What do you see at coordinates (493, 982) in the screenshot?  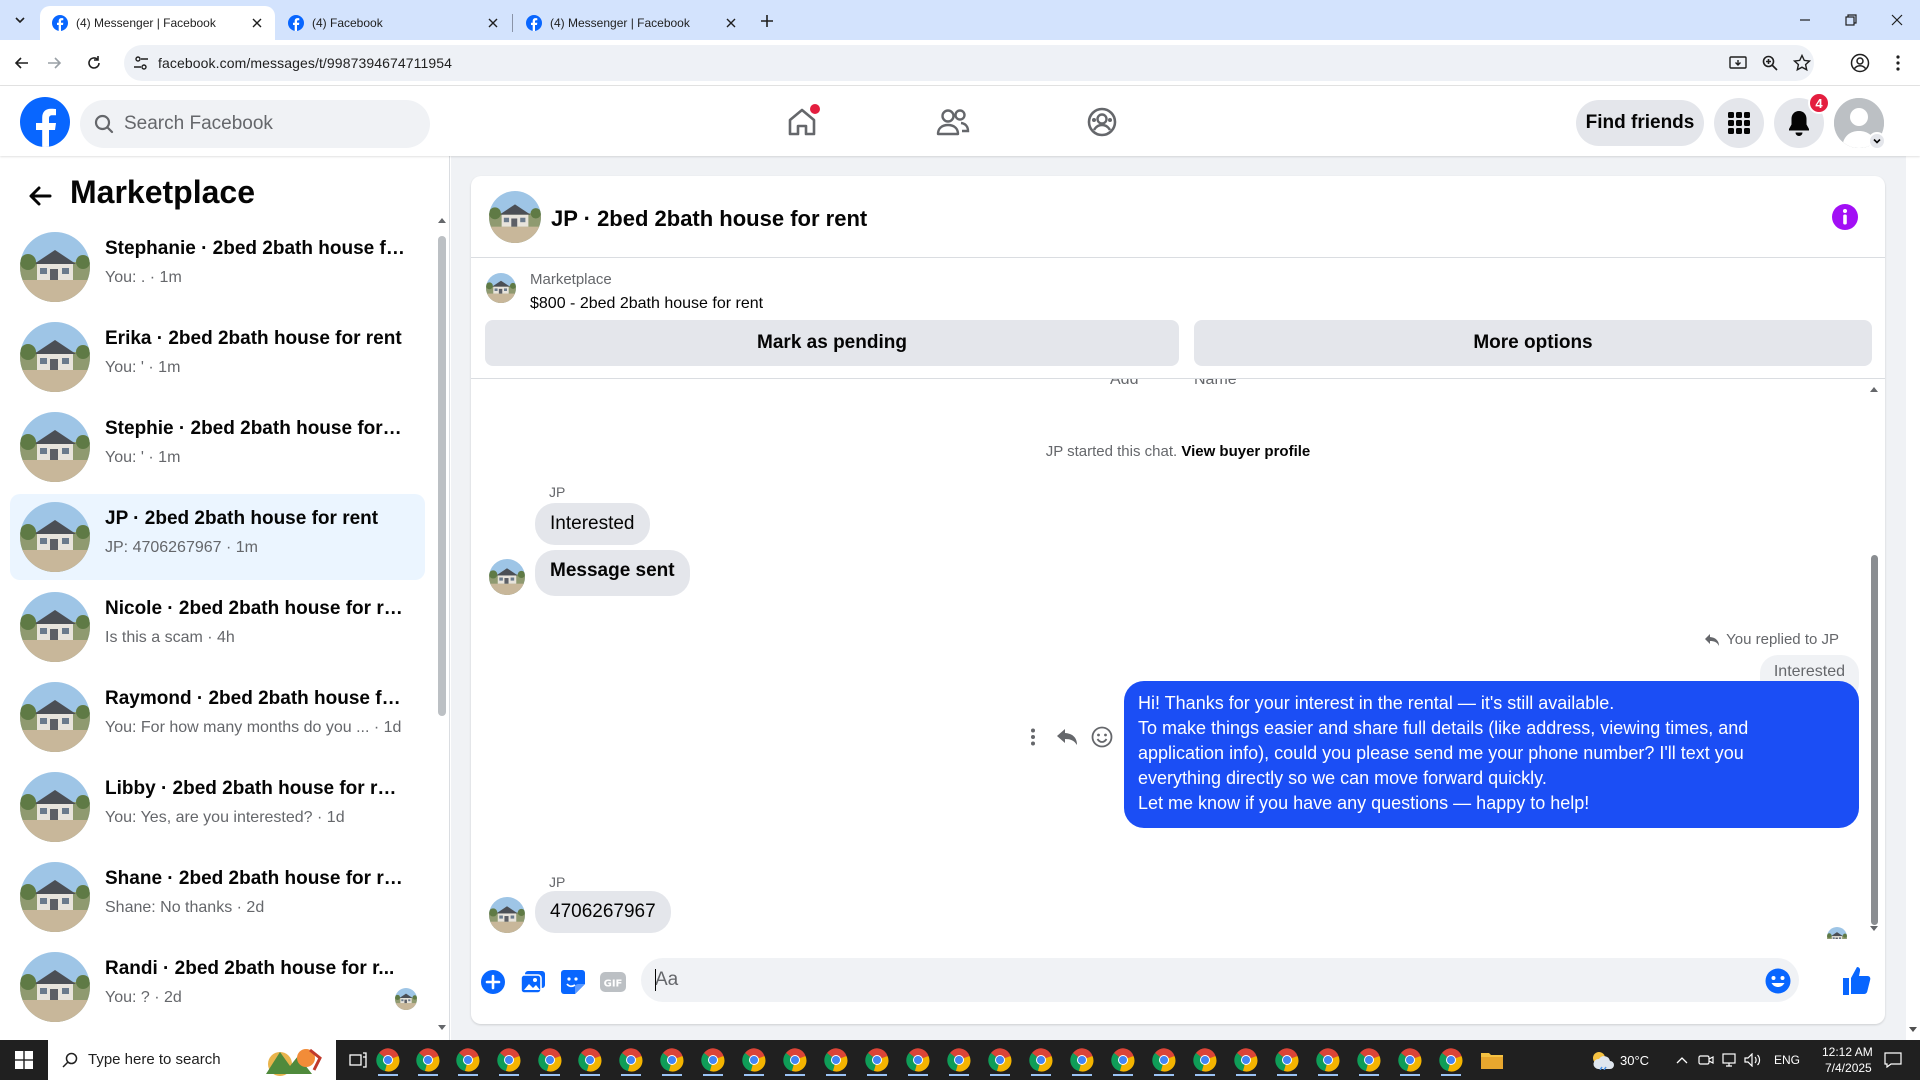 I see `more-actions-button` at bounding box center [493, 982].